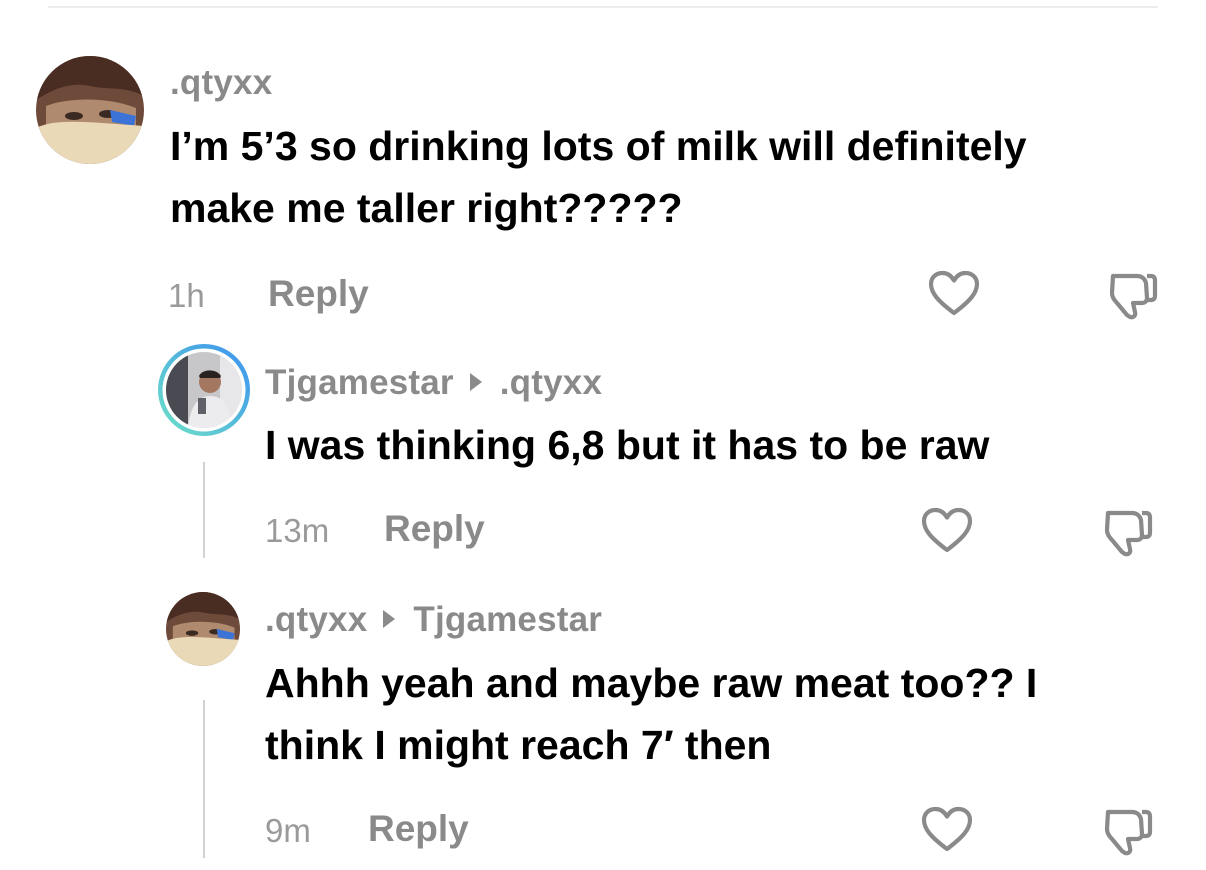 Image resolution: width=1206 pixels, height=870 pixels. I want to click on reply-to-username: .qtyxx, so click(551, 382).